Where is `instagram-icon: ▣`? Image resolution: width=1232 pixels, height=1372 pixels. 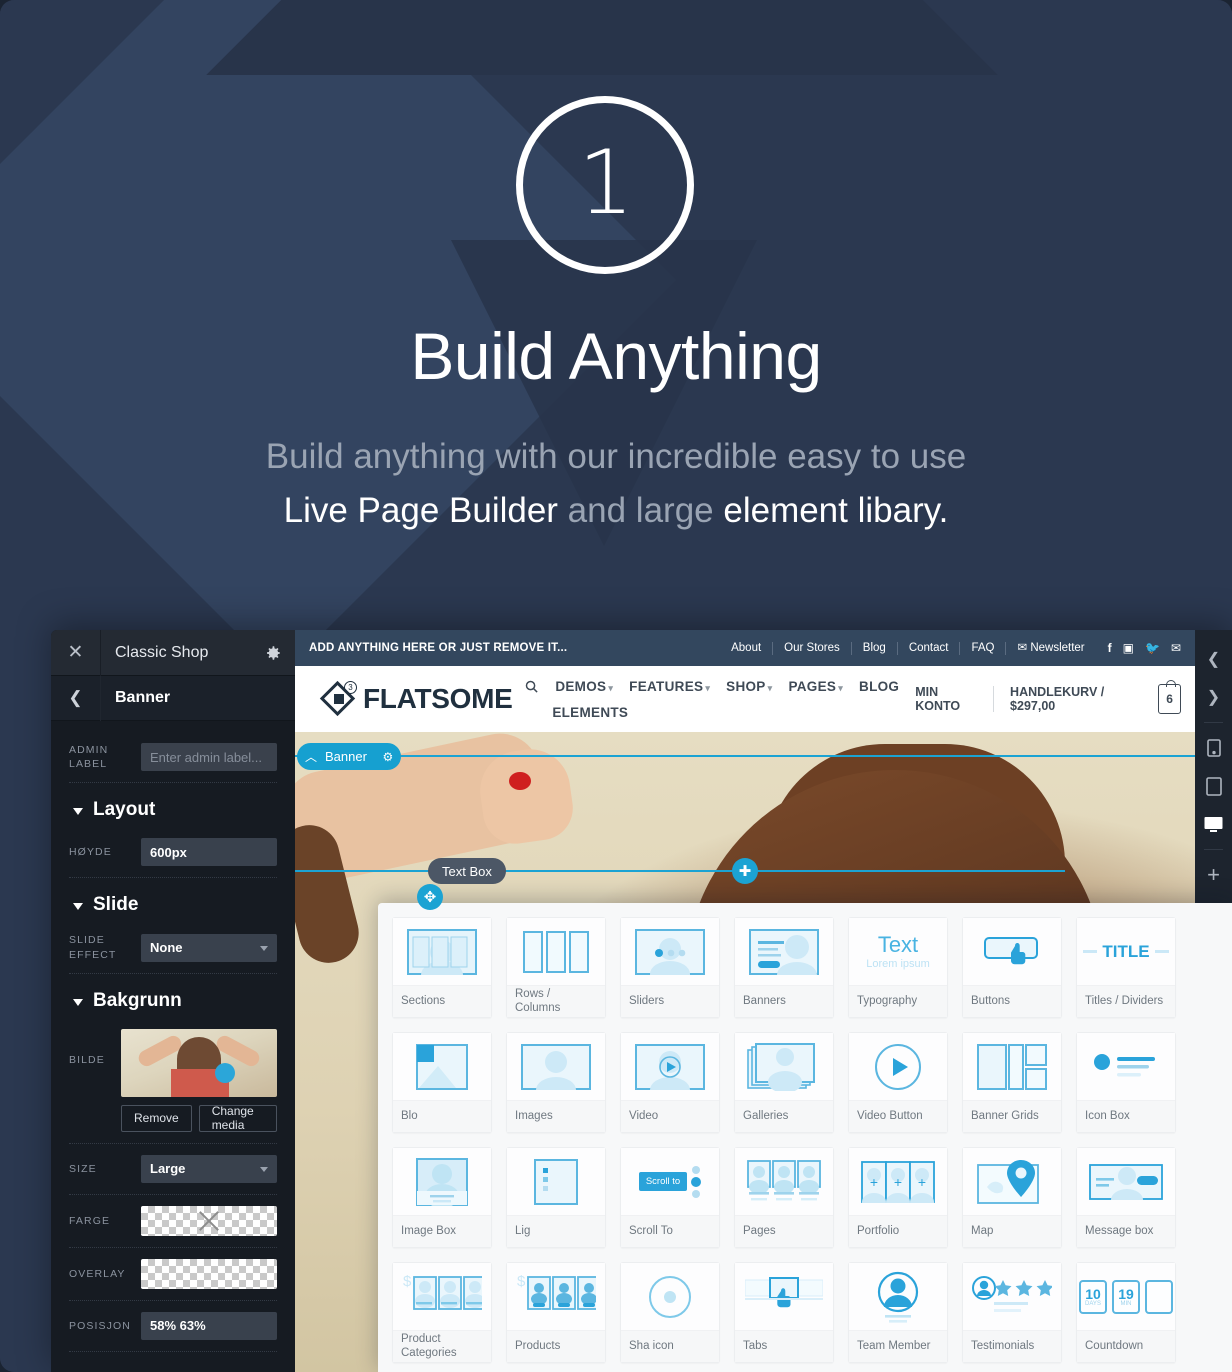
instagram-icon: ▣ is located at coordinates (1128, 648).